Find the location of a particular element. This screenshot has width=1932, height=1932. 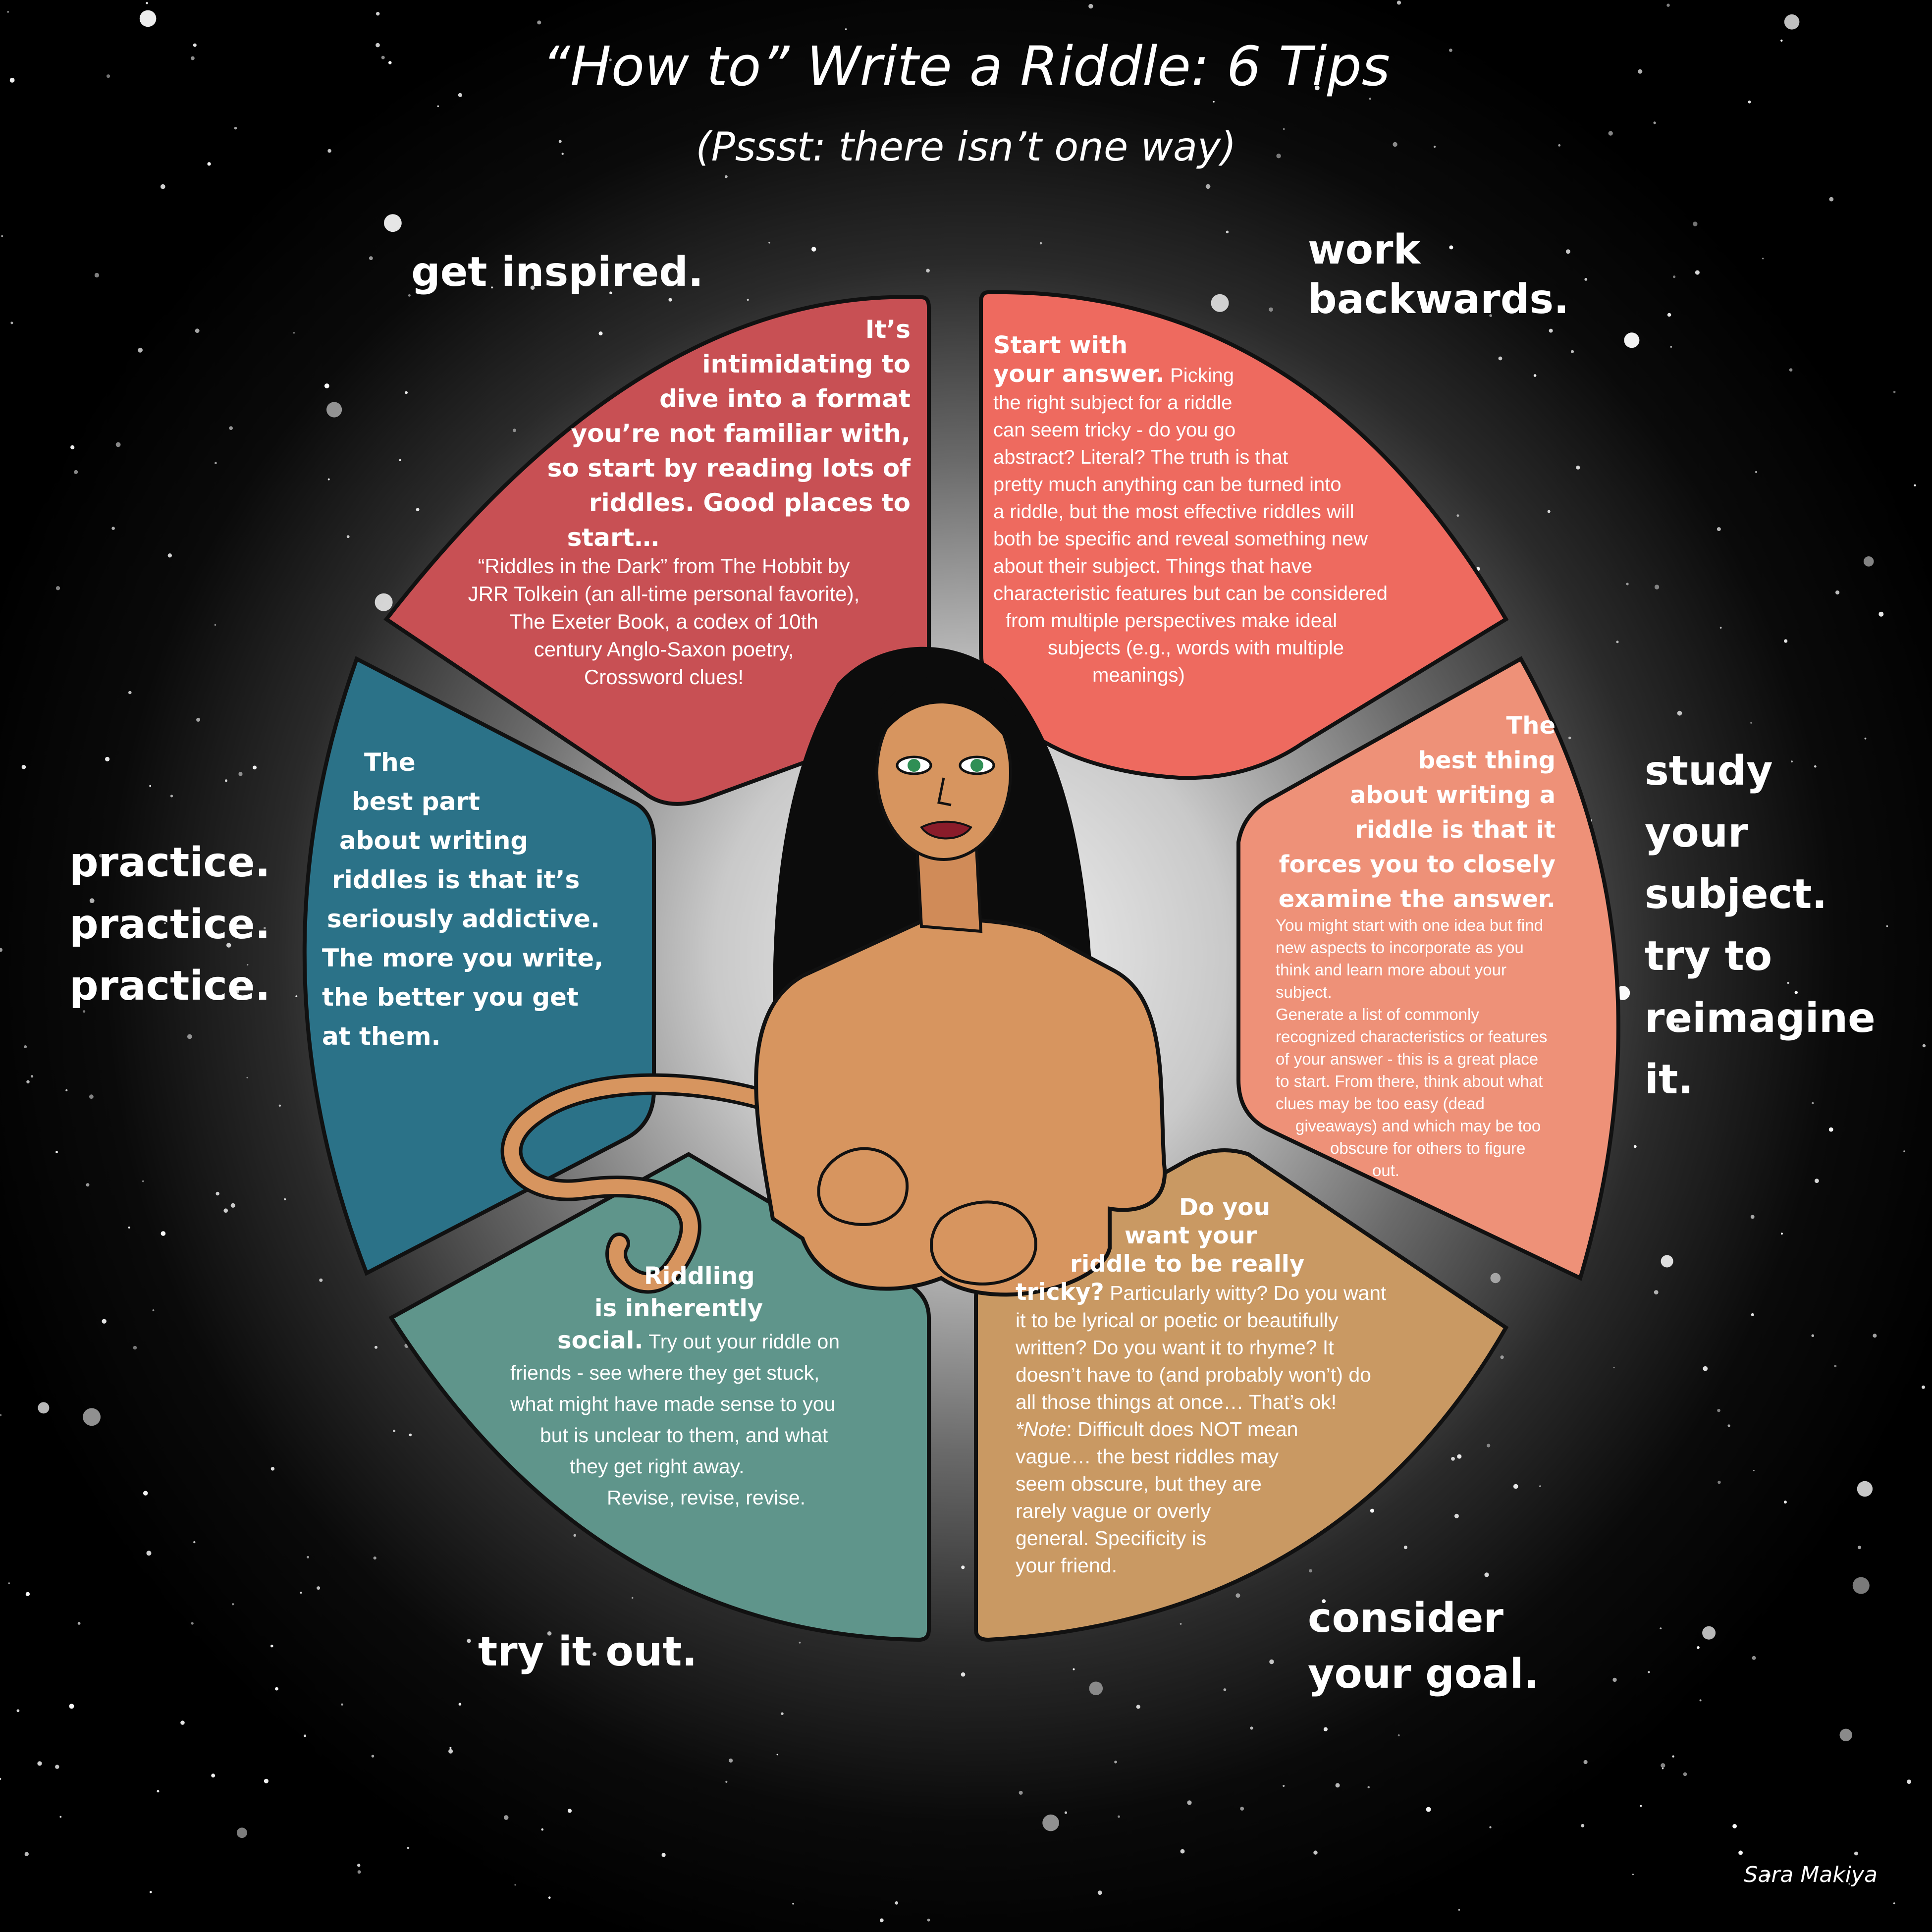

text-line: doesn’t have to (and probably won’t) do is located at coordinates (1201, 1375).